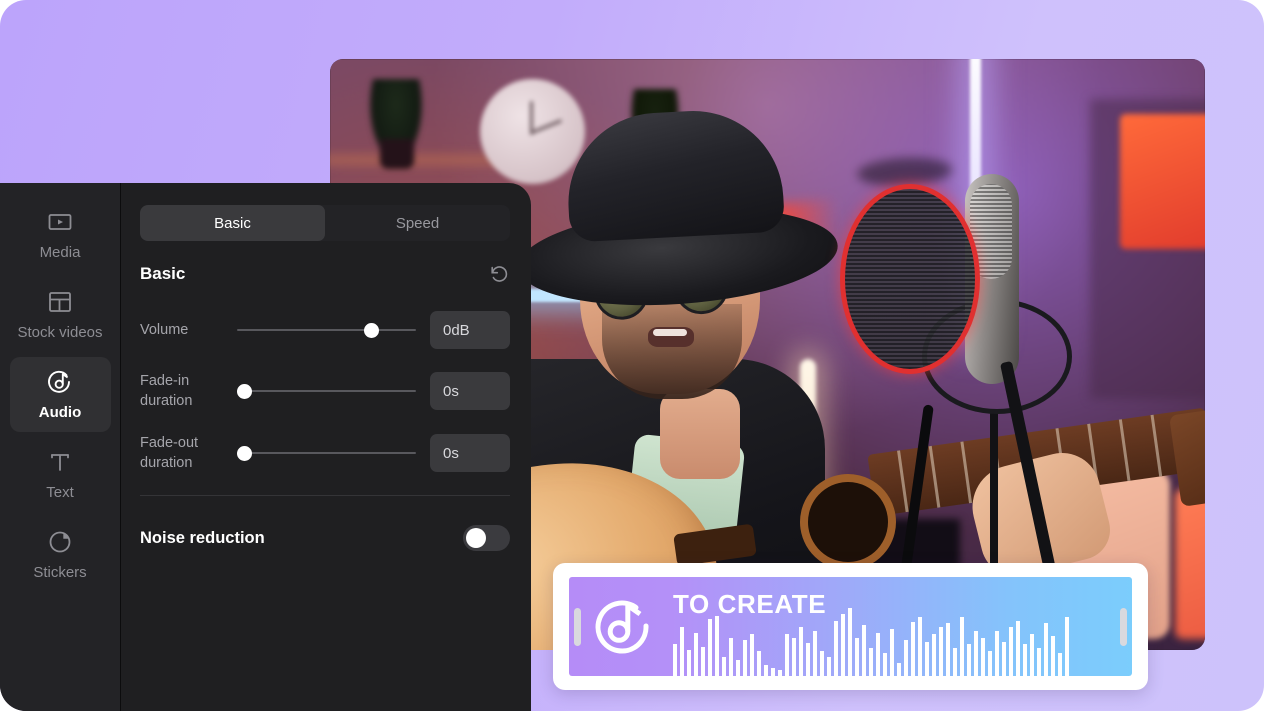 Image resolution: width=1264 pixels, height=711 pixels. I want to click on fade-in-slider, so click(326, 391).